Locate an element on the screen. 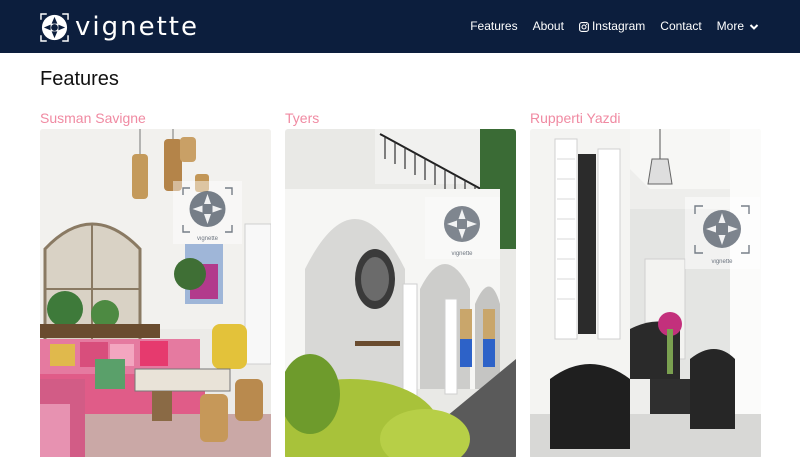 The height and width of the screenshot is (457, 800). instagram-icon is located at coordinates (583, 26).